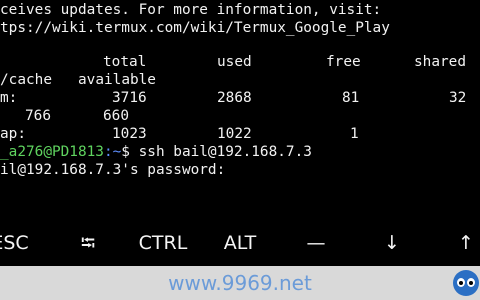  Describe the element at coordinates (14, 243) in the screenshot. I see `esc-key: ESC` at that location.